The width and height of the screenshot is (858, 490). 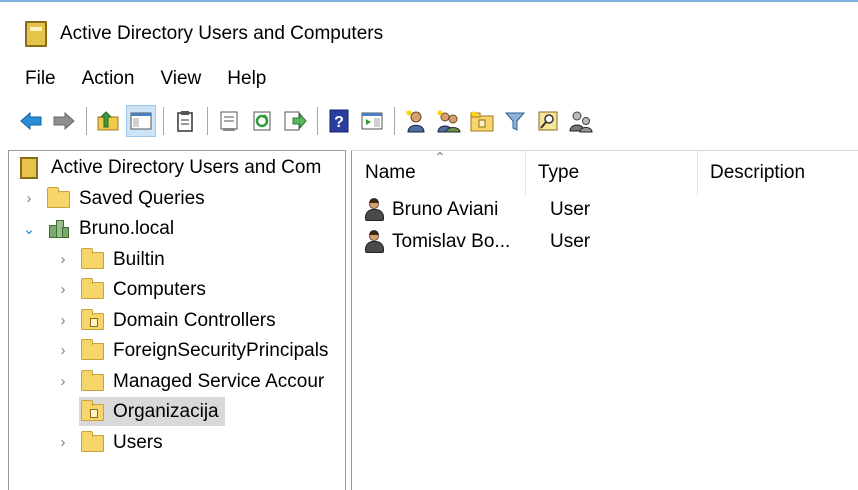 I want to click on expander-chevron-down-icon: ⌄, so click(x=29, y=229).